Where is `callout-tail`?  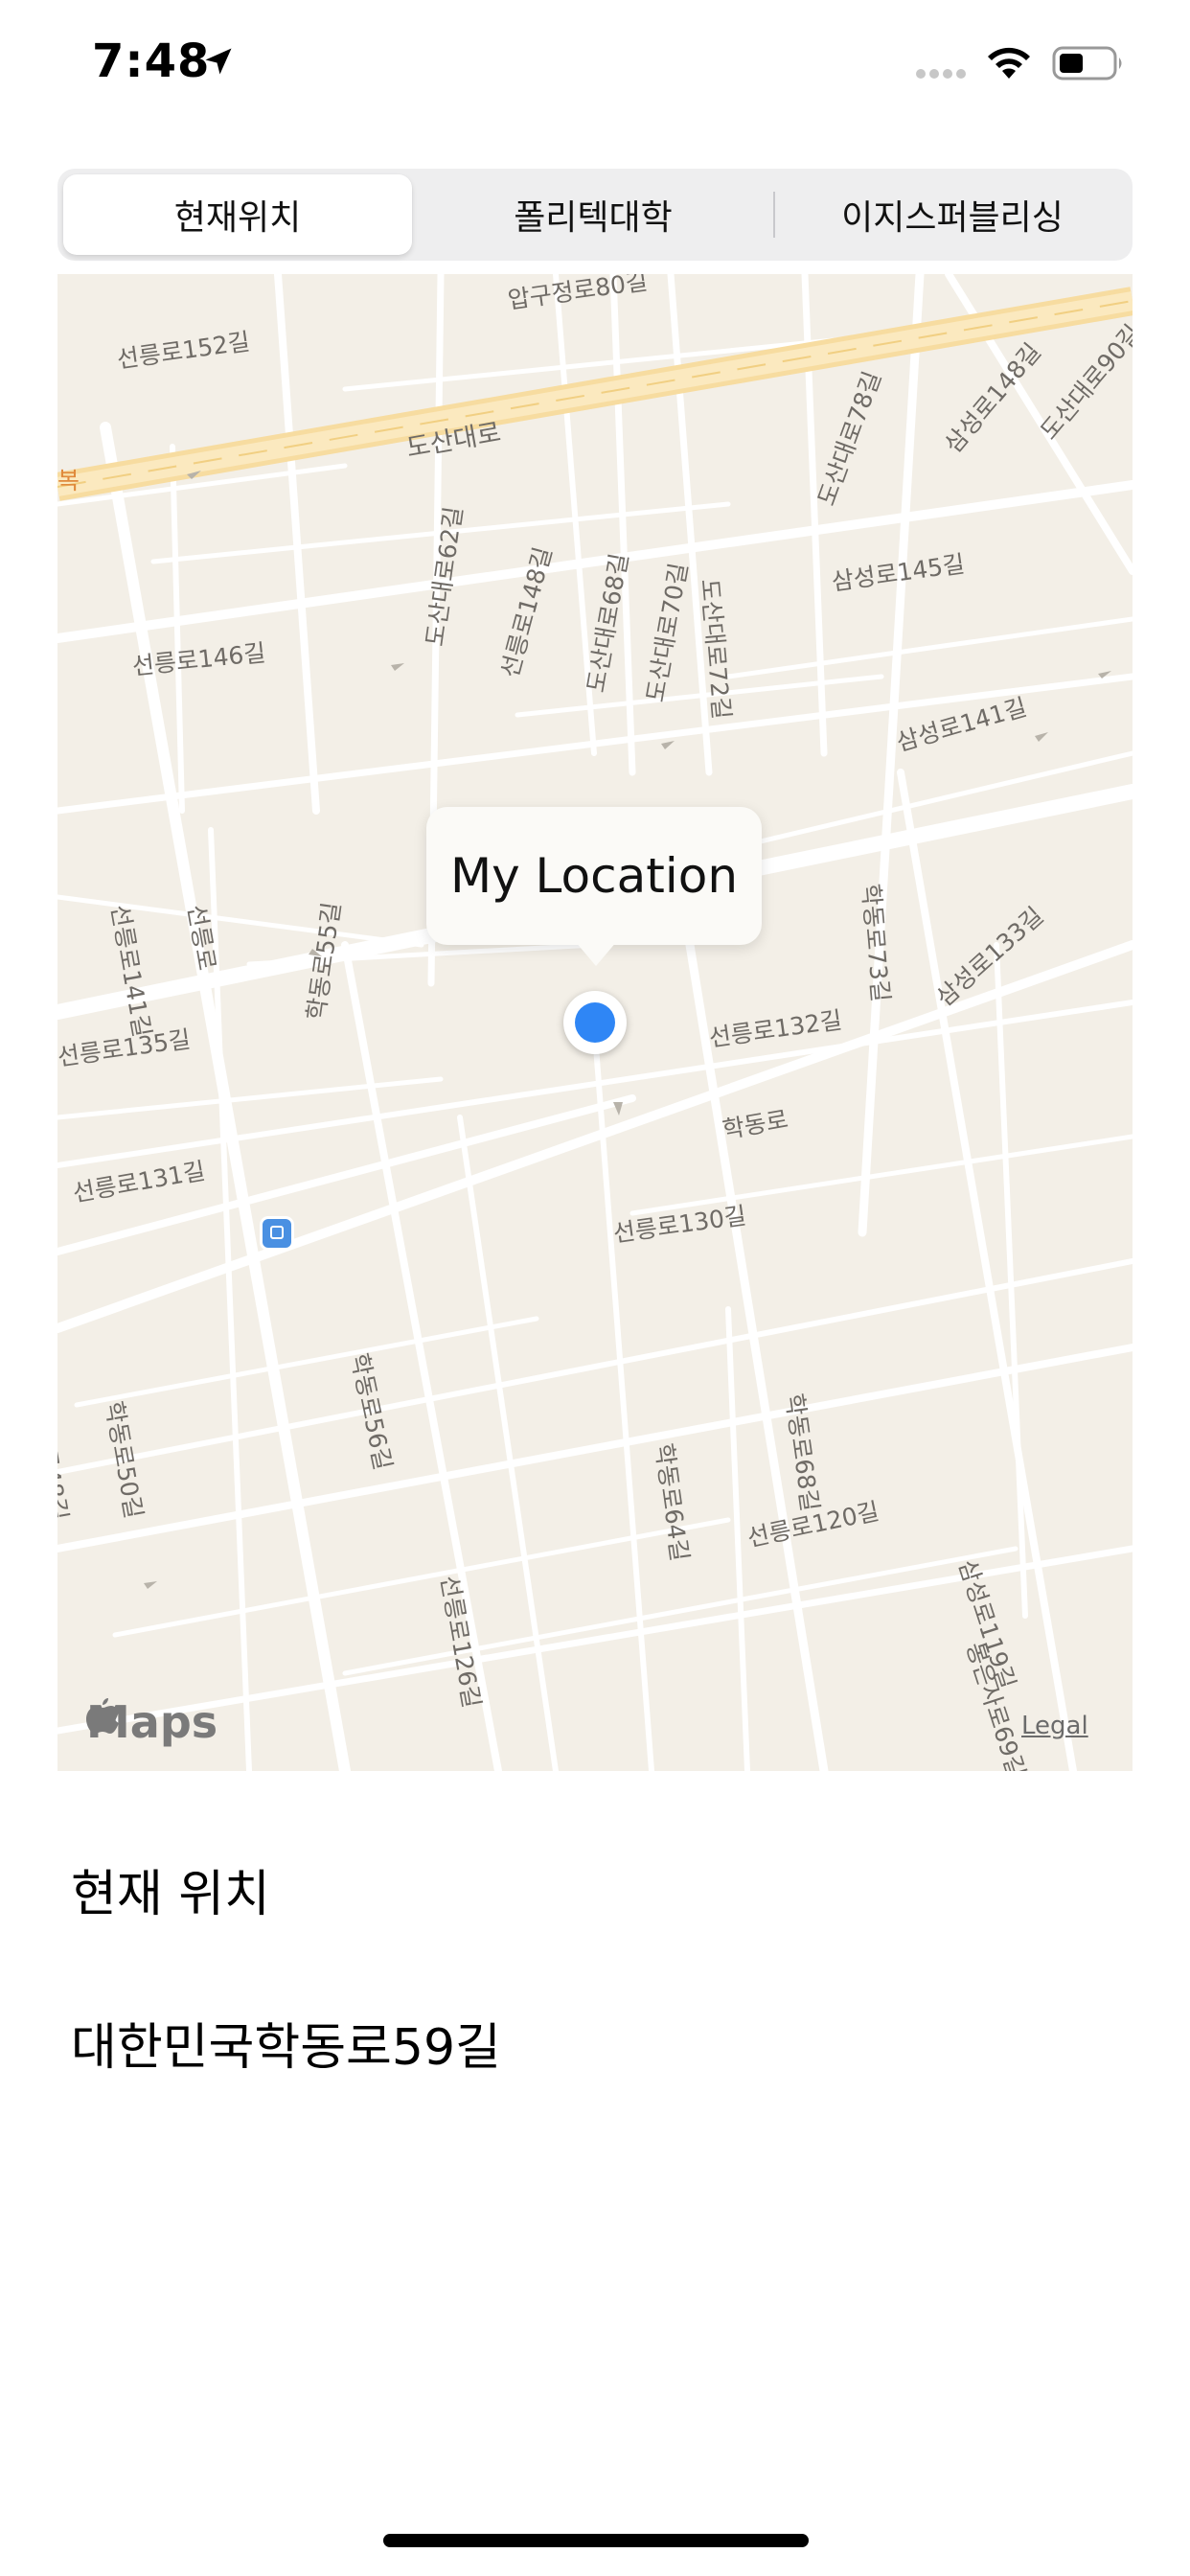
callout-tail is located at coordinates (596, 953).